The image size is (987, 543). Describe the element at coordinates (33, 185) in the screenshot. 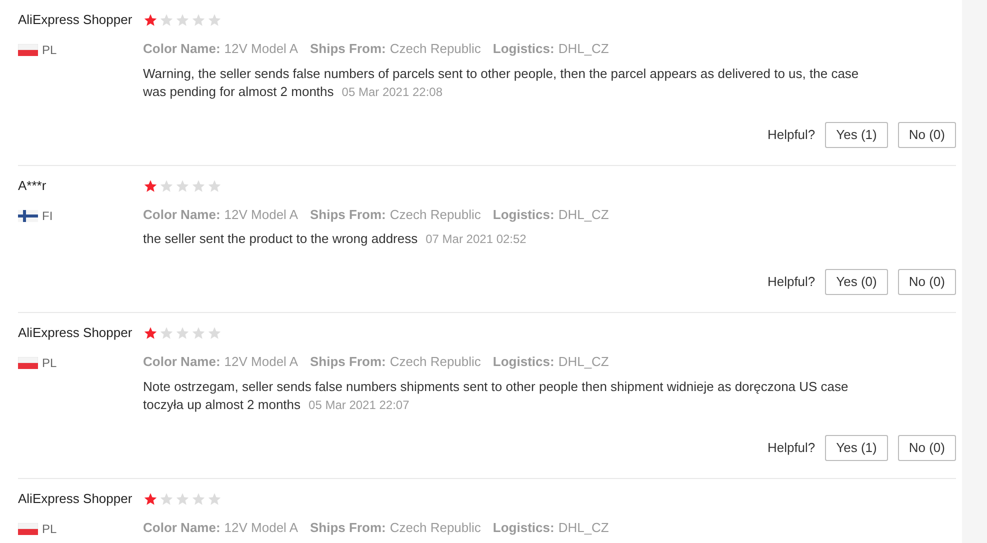

I see `reviewer-name: A***r` at that location.